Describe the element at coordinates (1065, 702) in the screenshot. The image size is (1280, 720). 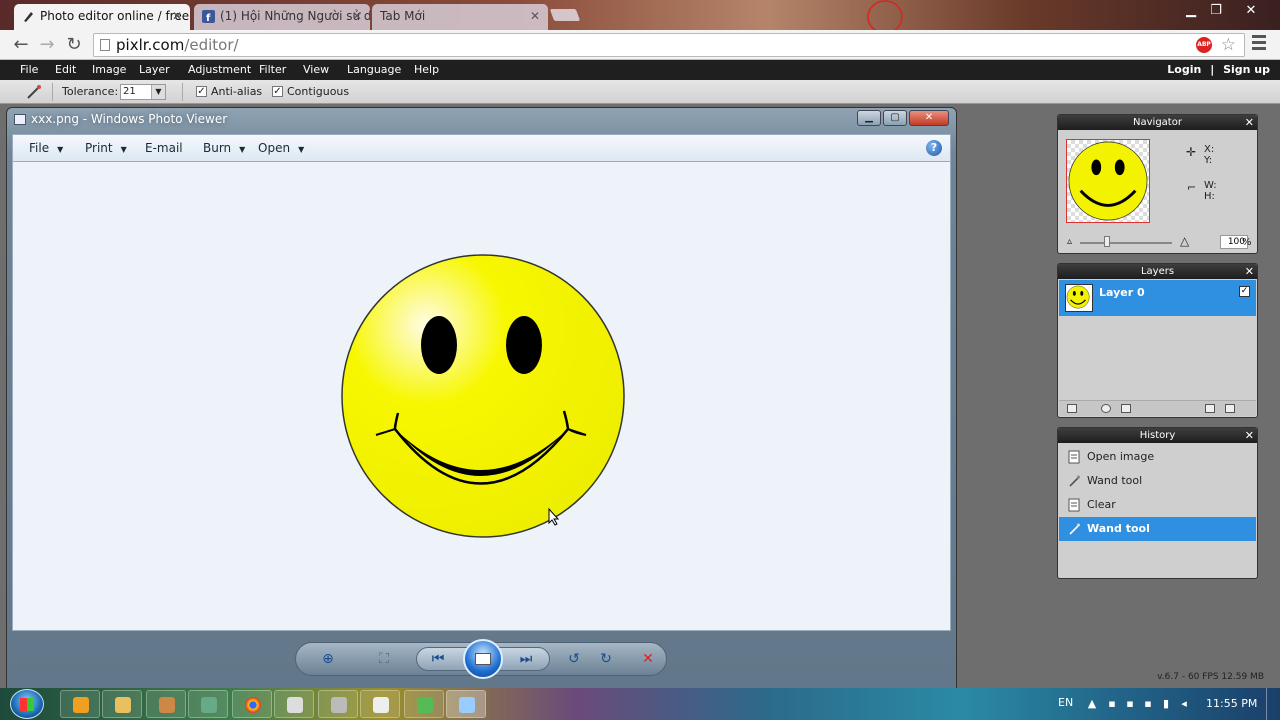
I see `language-indicator: EN` at that location.